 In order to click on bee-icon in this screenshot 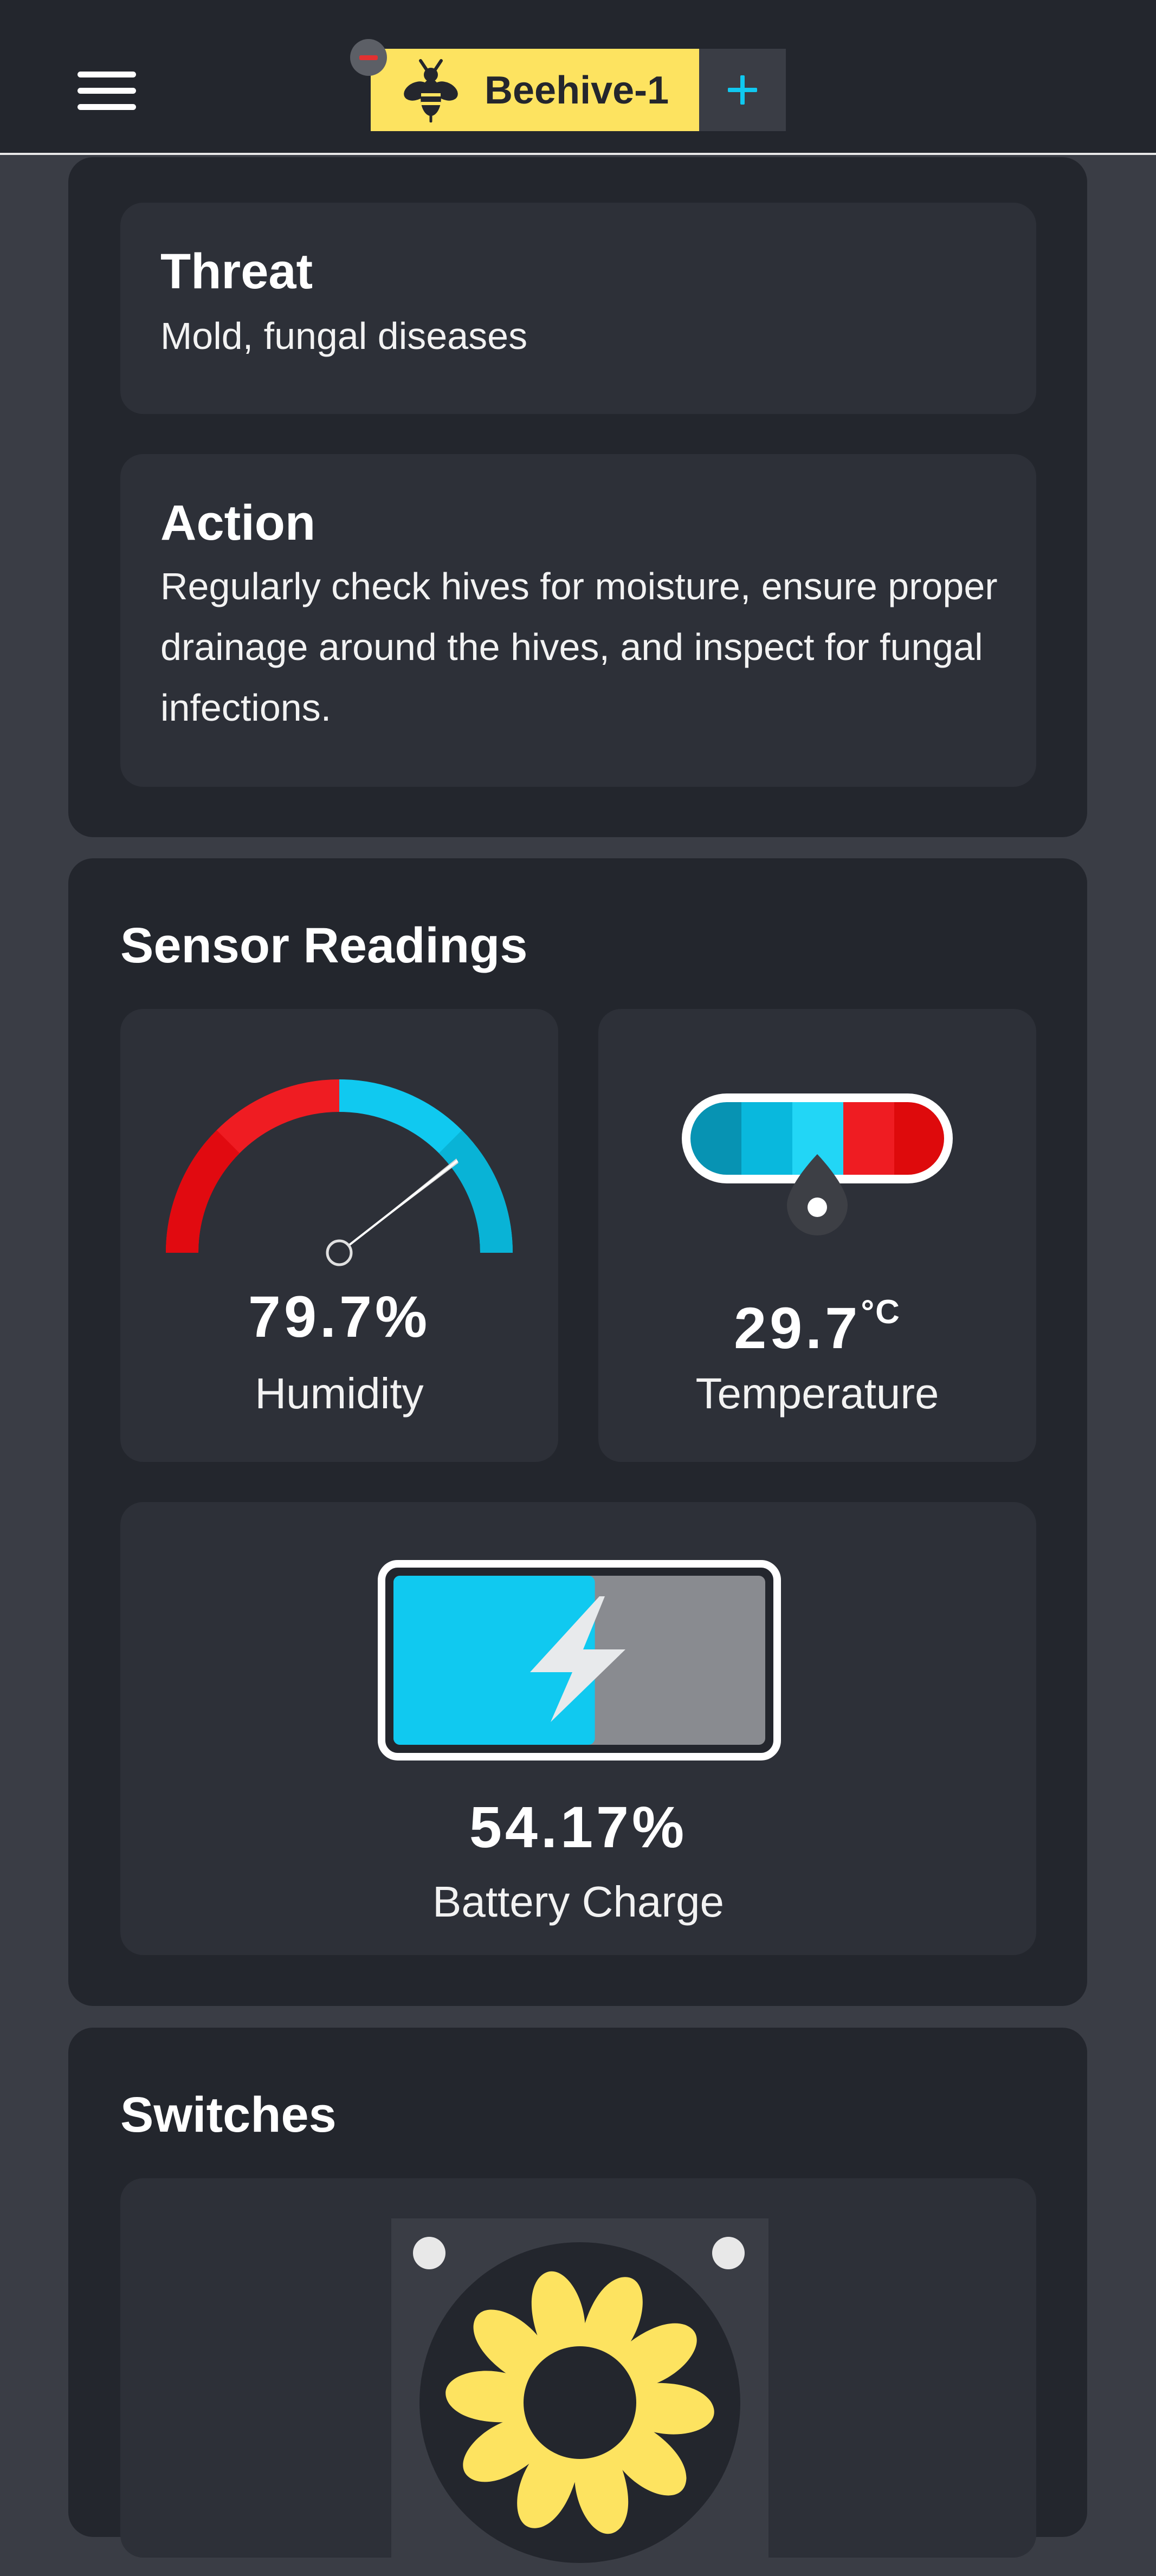, I will do `click(431, 90)`.